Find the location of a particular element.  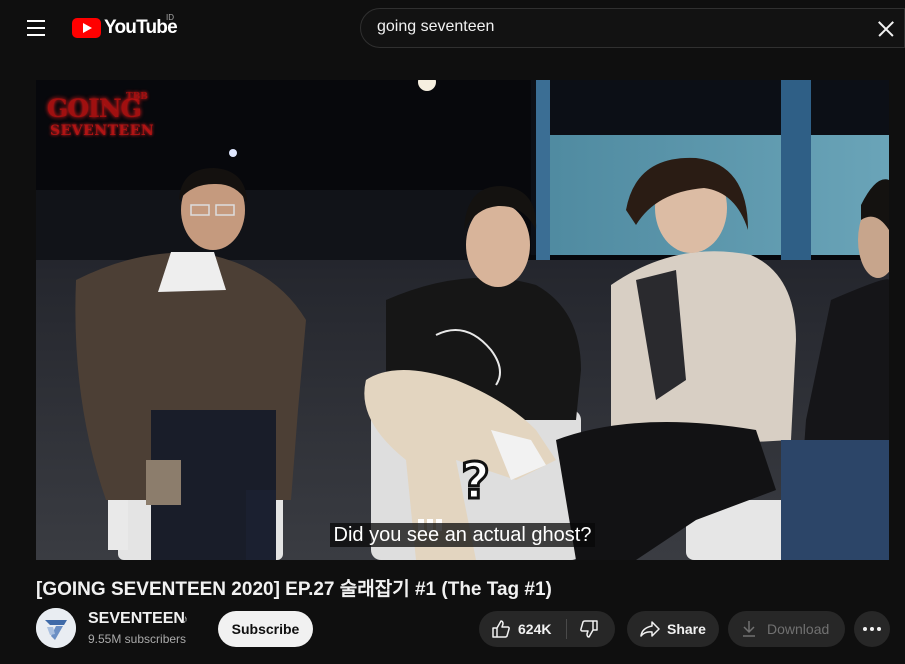

caption-text: Did you see an actual ghost? is located at coordinates (462, 535).